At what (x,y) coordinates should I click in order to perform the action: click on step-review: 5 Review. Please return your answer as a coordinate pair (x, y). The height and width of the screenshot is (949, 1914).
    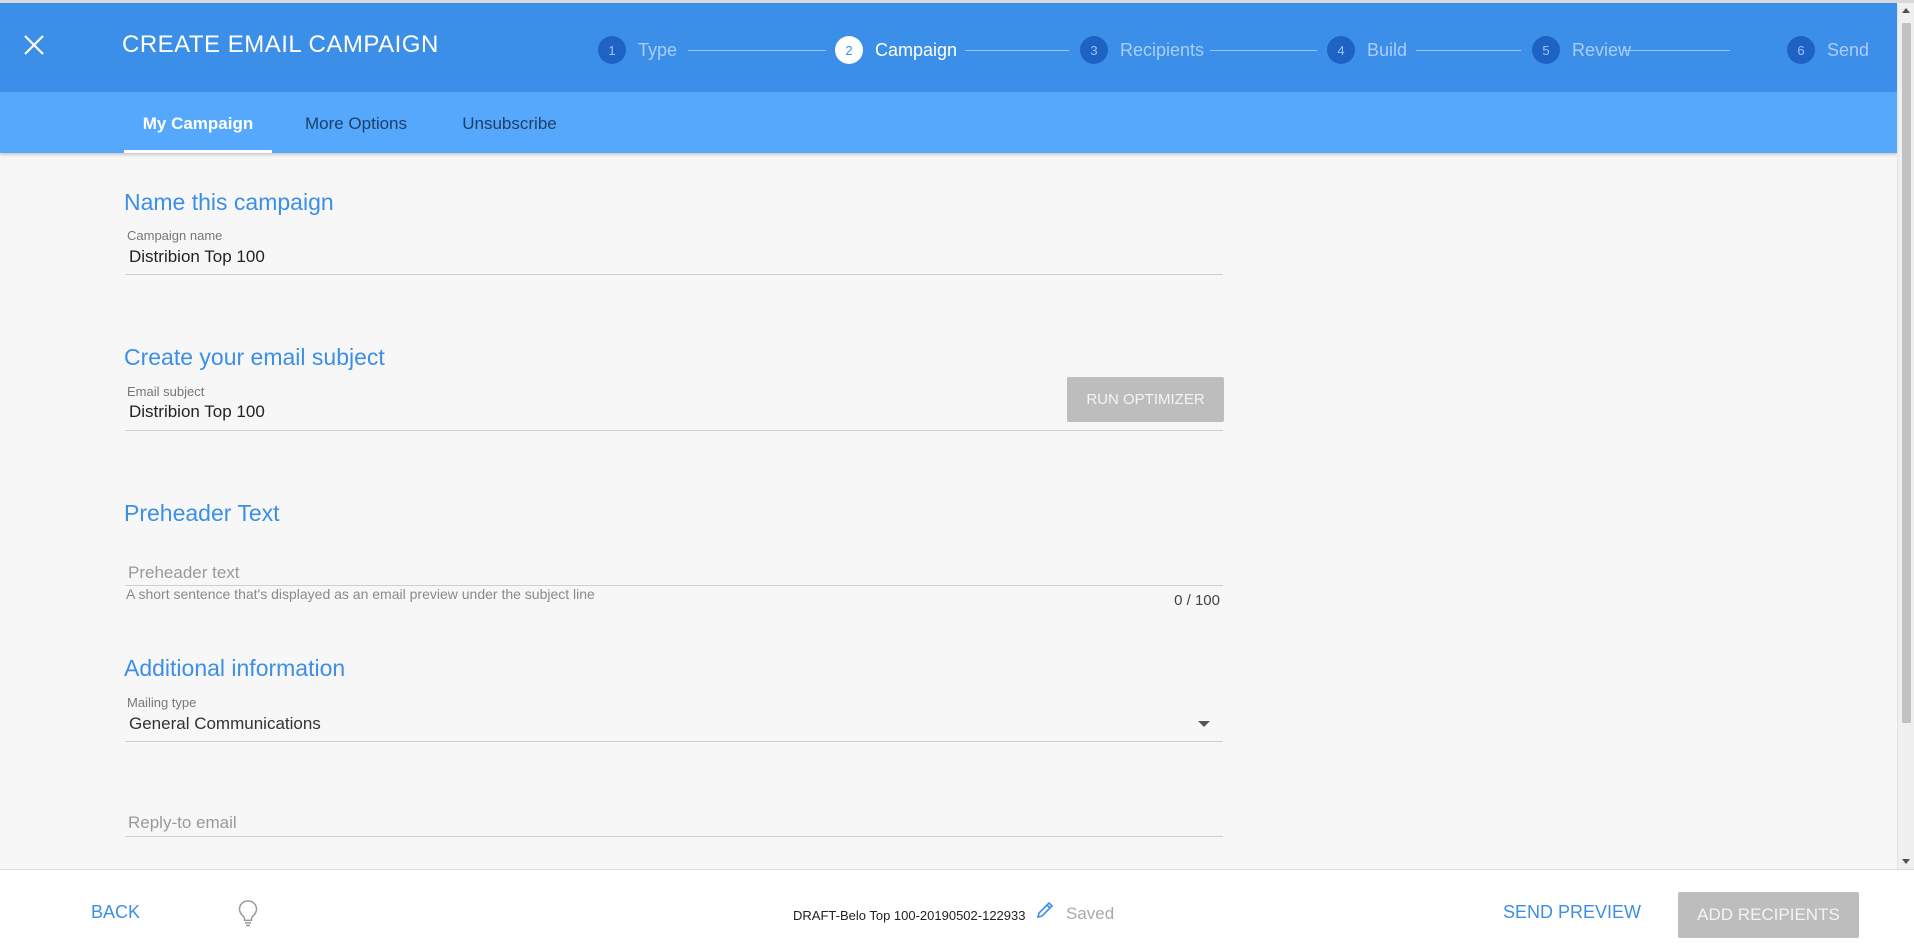
    Looking at the image, I should click on (1581, 50).